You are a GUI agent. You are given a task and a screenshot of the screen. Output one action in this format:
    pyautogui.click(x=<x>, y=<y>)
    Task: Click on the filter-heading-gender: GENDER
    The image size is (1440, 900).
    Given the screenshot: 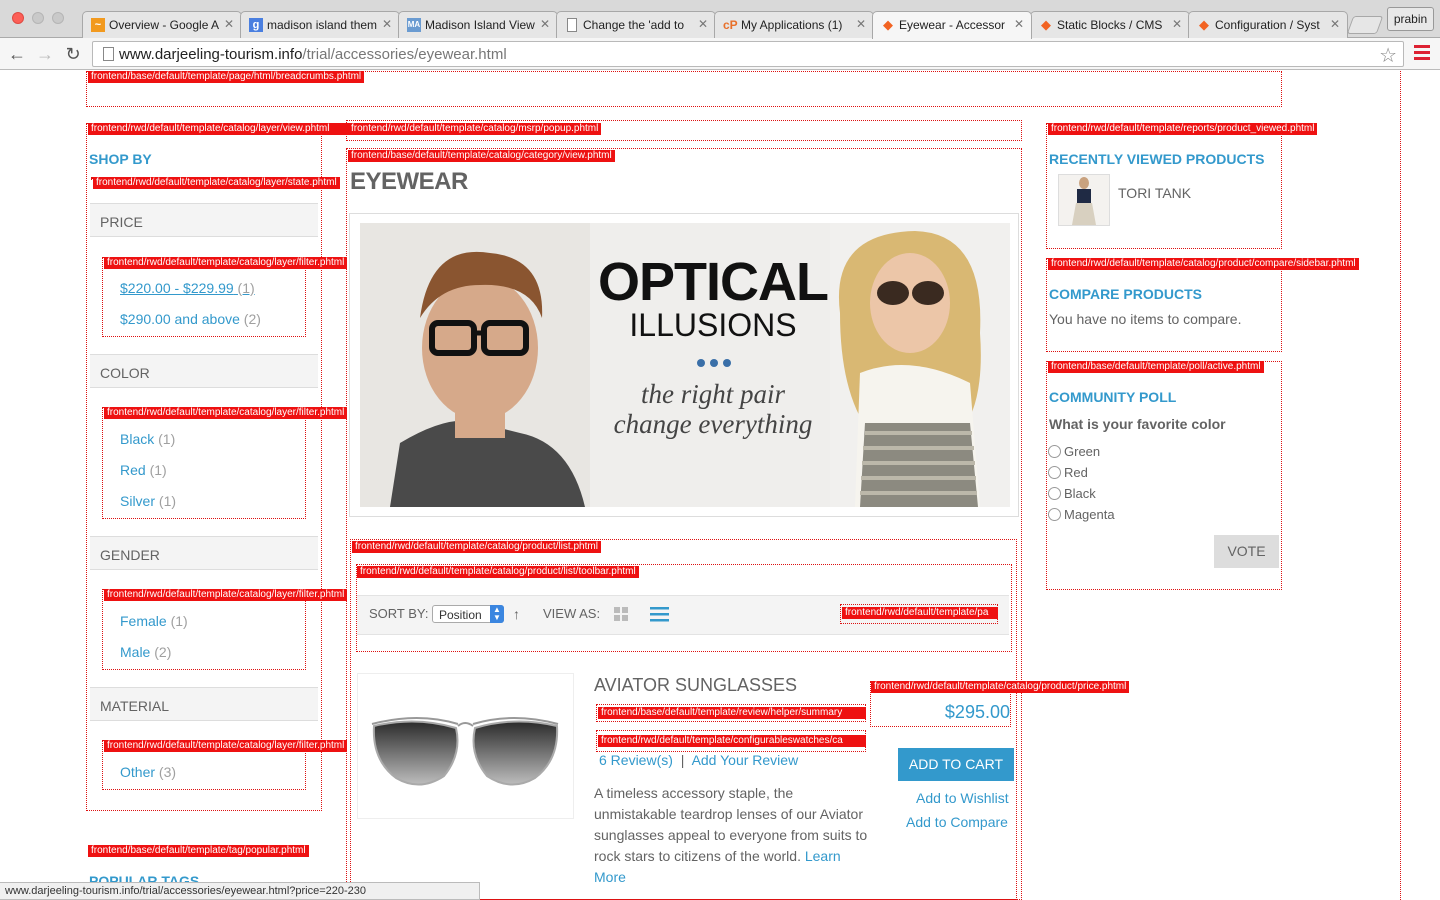 What is the action you would take?
    pyautogui.click(x=204, y=553)
    